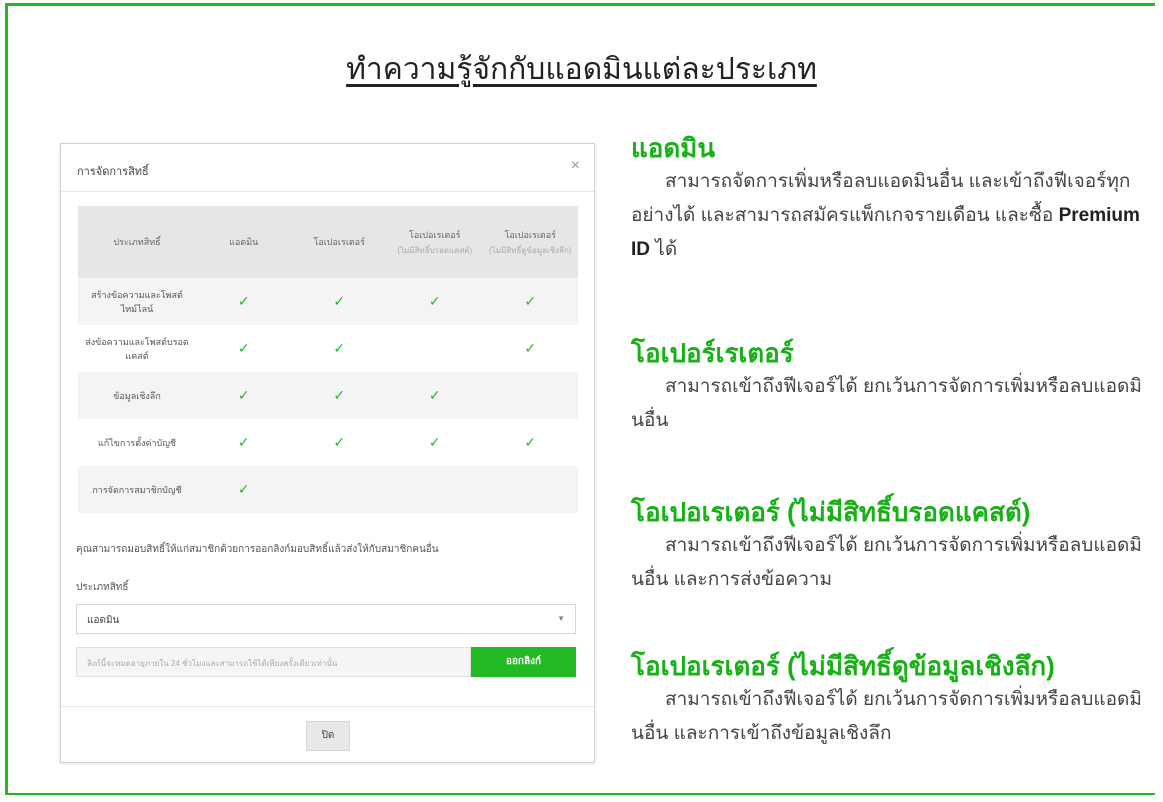 The image size is (1163, 802). I want to click on column-header: โอเปอเรเตอร์ (ไม่มีสิทธิ์บรอดแคสต์), so click(435, 242).